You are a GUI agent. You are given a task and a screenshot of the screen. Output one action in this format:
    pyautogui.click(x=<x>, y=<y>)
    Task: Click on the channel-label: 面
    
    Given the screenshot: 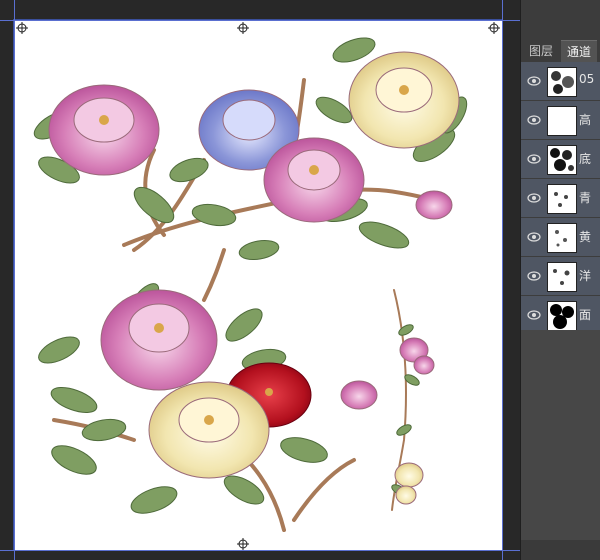 What is the action you would take?
    pyautogui.click(x=585, y=315)
    